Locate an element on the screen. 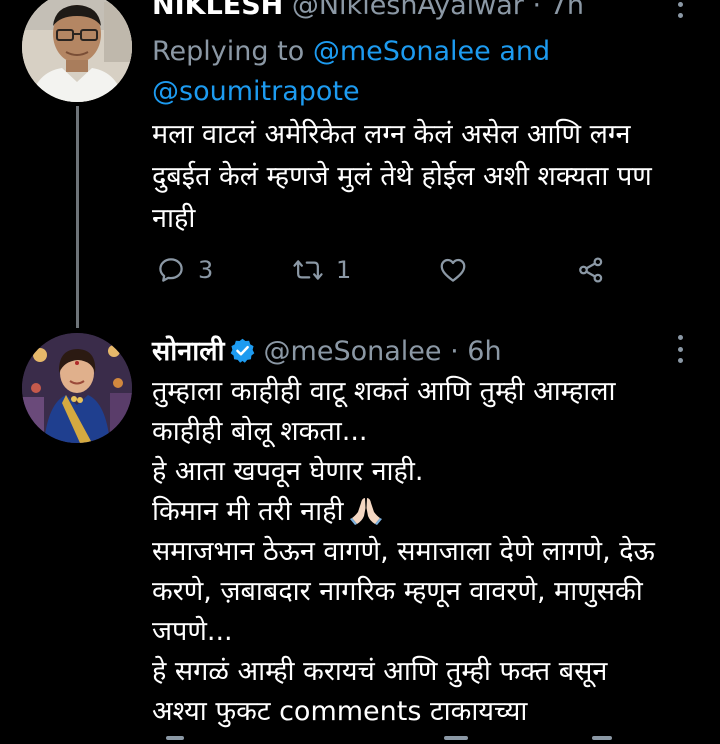  mention-link: @soumitrapote is located at coordinates (256, 91).